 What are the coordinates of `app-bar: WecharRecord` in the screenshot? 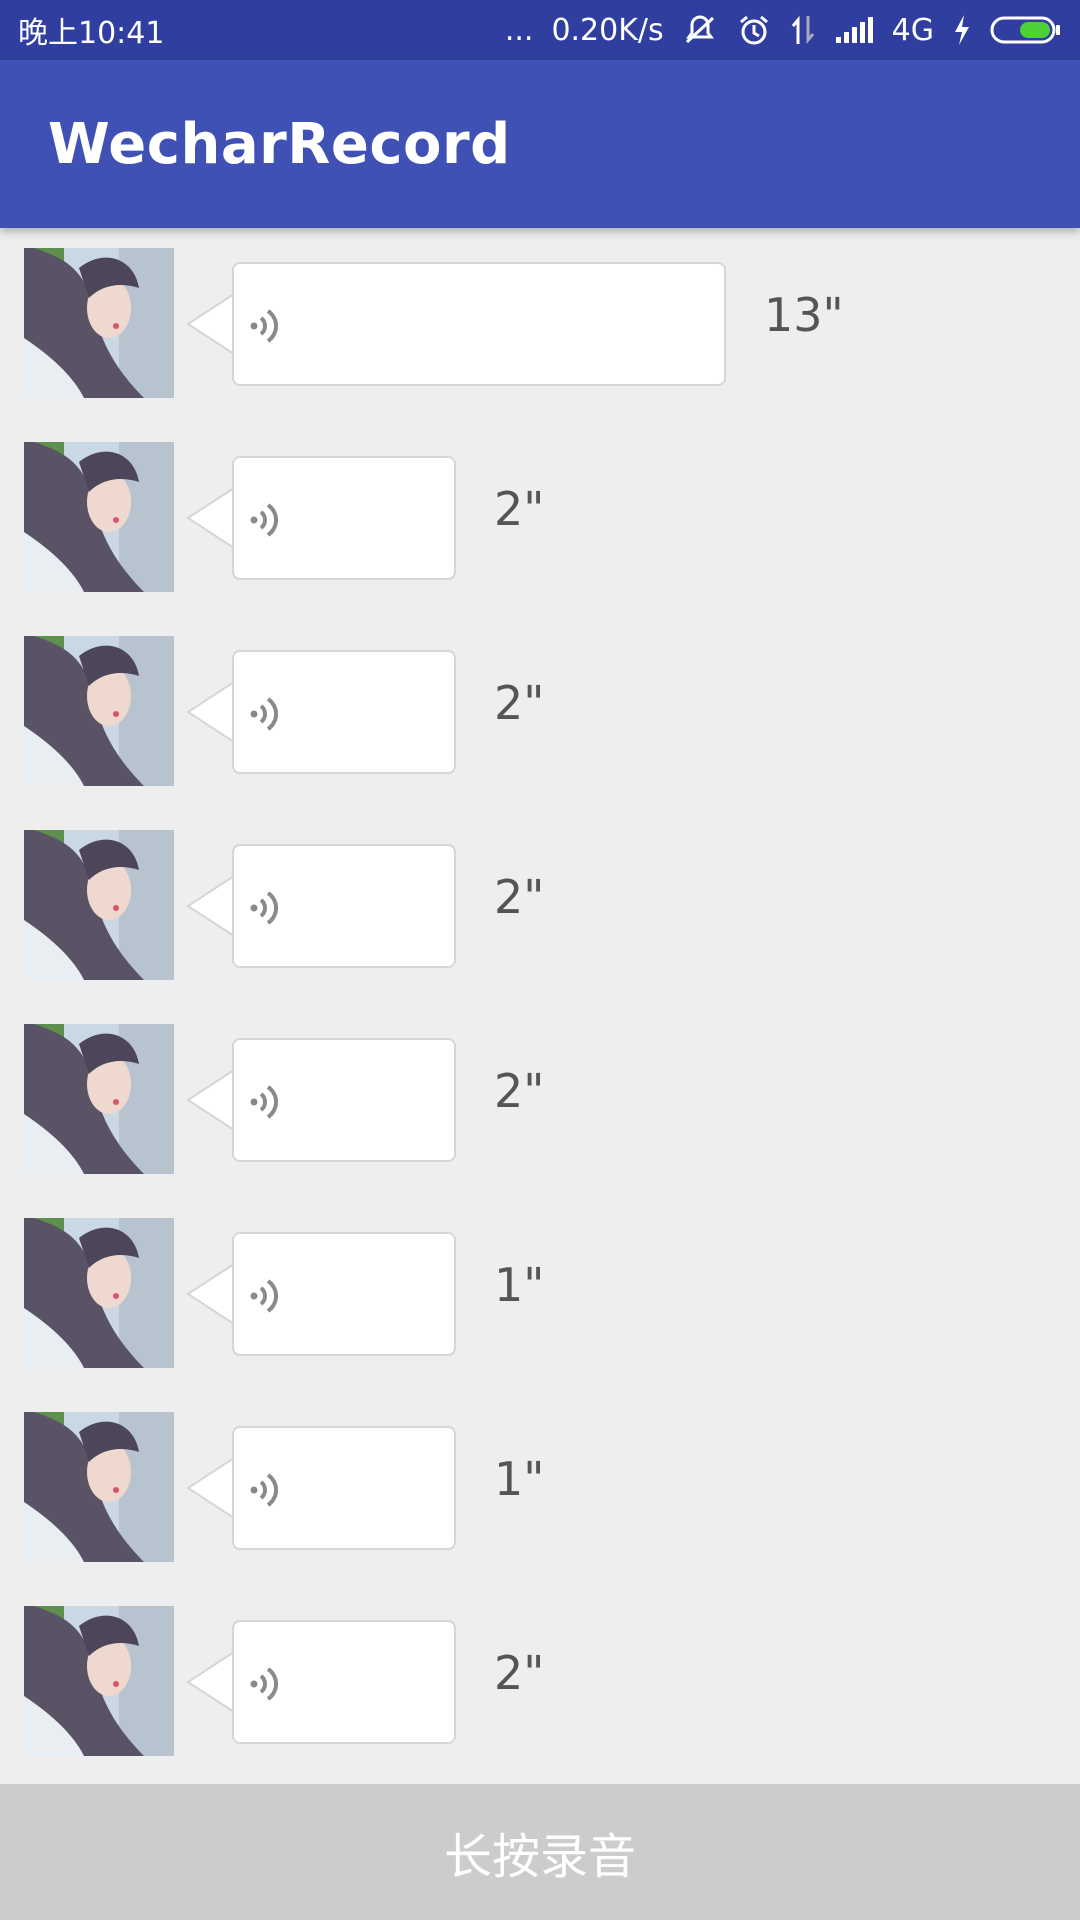 It's located at (540, 144).